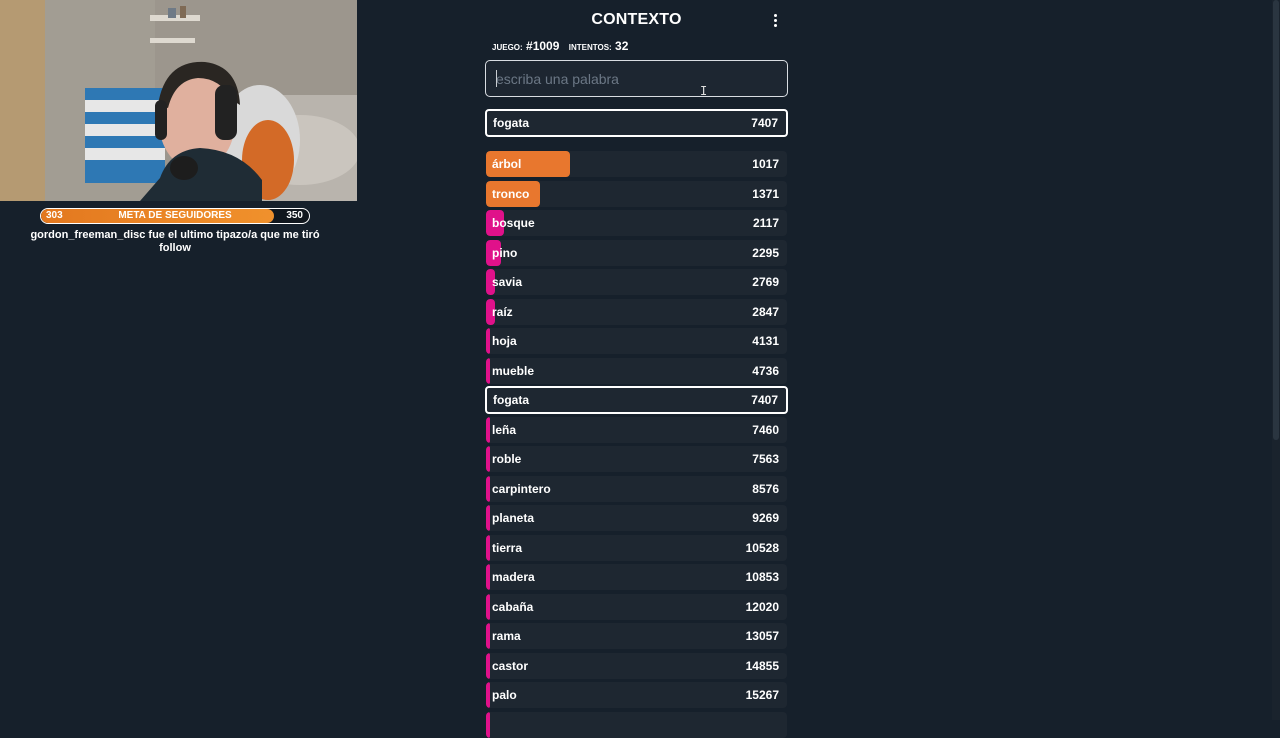 This screenshot has height=738, width=1280. I want to click on guess-rank: 4736, so click(765, 370).